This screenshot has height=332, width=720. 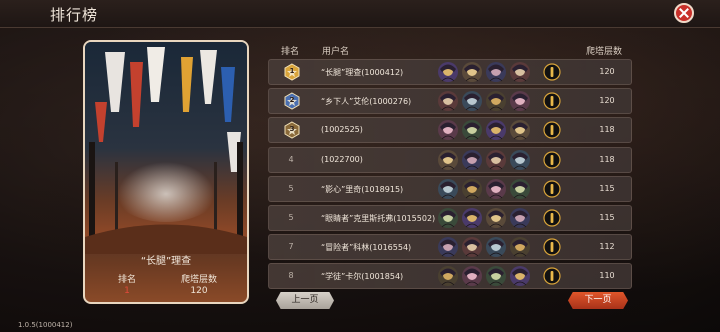 I want to click on table-row: 1 “长腿”理查(1000412) 120, so click(x=450, y=72).